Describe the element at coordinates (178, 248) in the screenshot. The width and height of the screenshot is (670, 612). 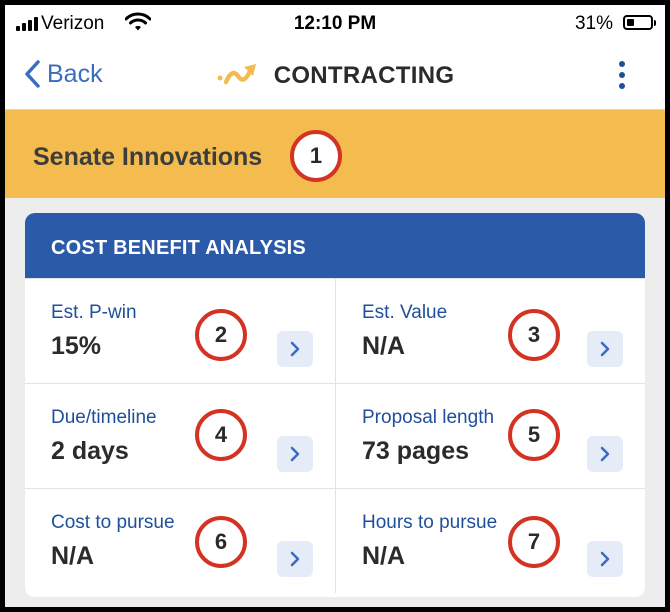
I see `card-title: COST BENEFIT ANALYSIS` at that location.